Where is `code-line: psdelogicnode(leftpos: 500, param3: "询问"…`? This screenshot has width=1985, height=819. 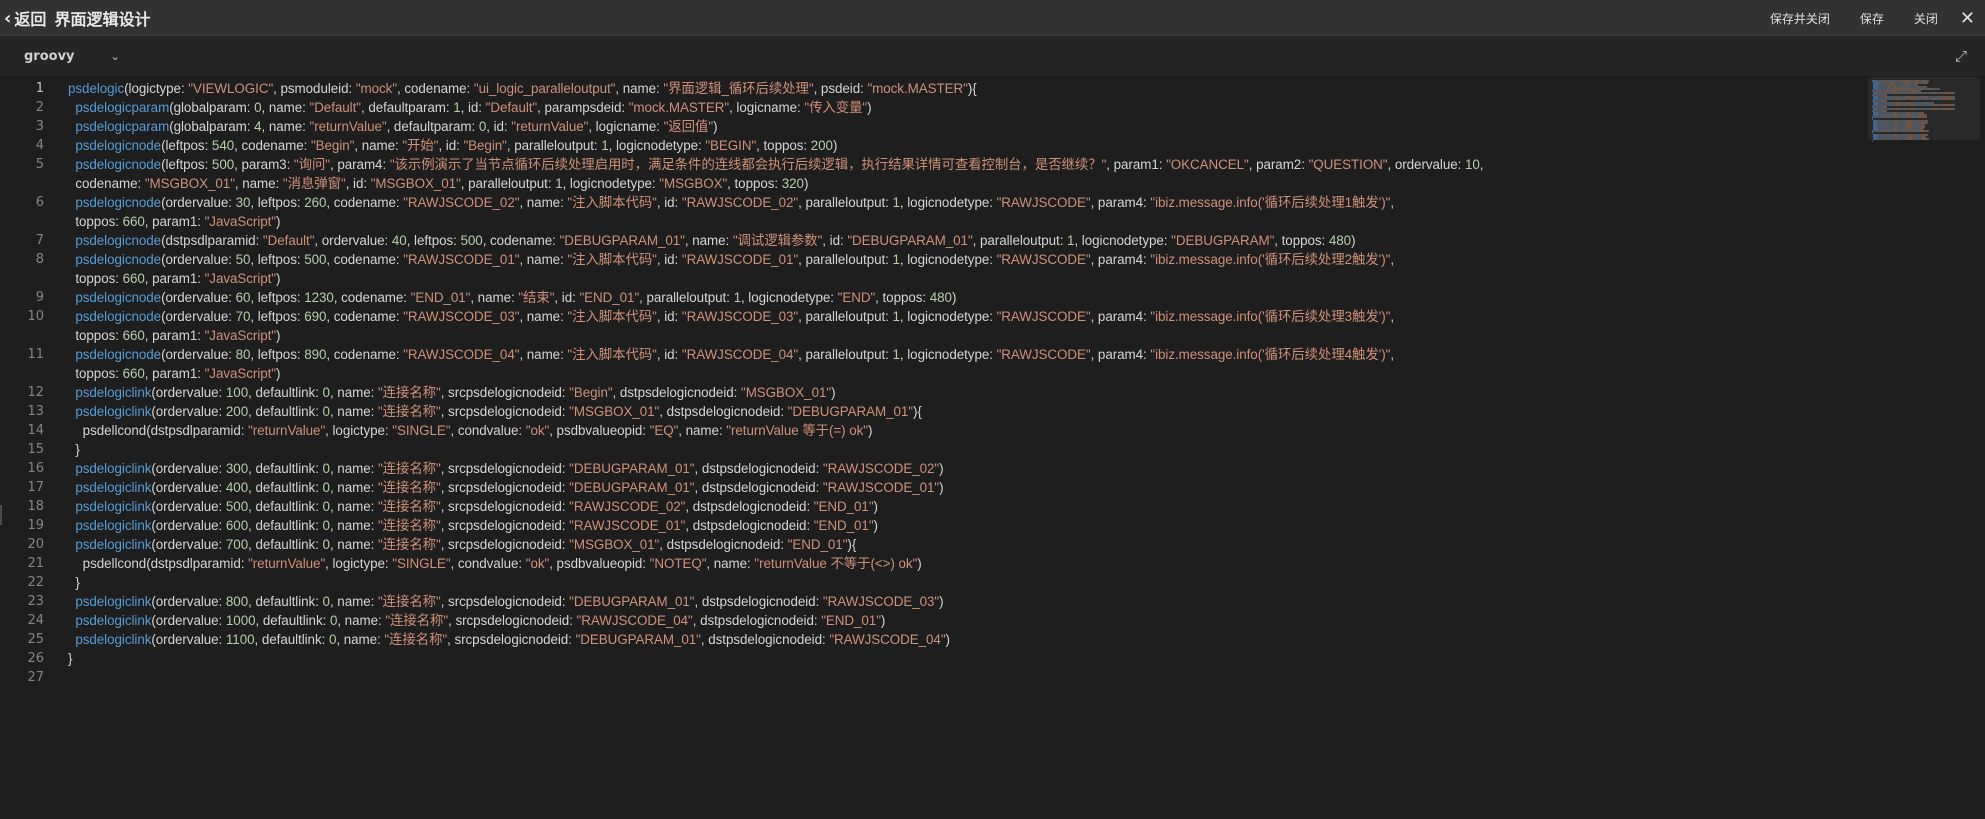 code-line: psdelogicnode(leftpos: 500, param3: "询问"… is located at coordinates (968, 164).